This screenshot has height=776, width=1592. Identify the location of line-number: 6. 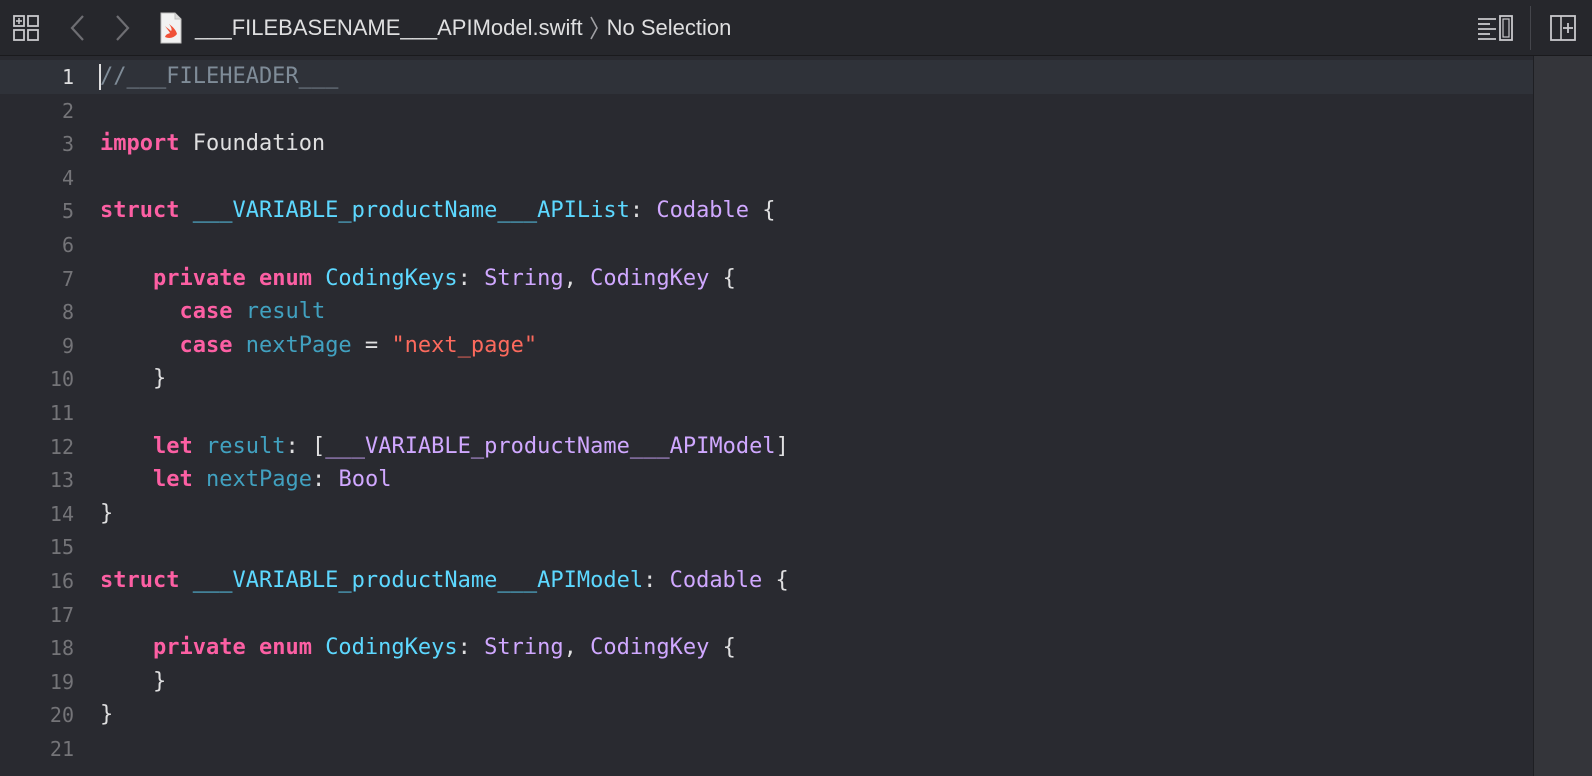
(37, 245).